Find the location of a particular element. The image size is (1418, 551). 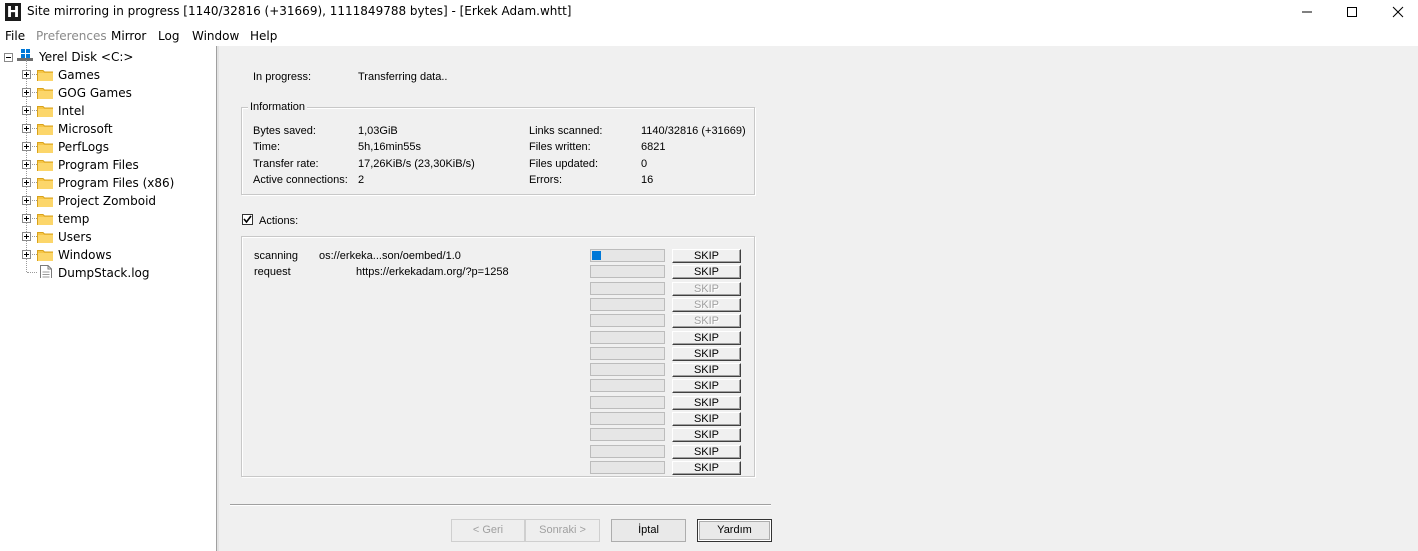

tree-folder-label: Program Files is located at coordinates (98, 165).